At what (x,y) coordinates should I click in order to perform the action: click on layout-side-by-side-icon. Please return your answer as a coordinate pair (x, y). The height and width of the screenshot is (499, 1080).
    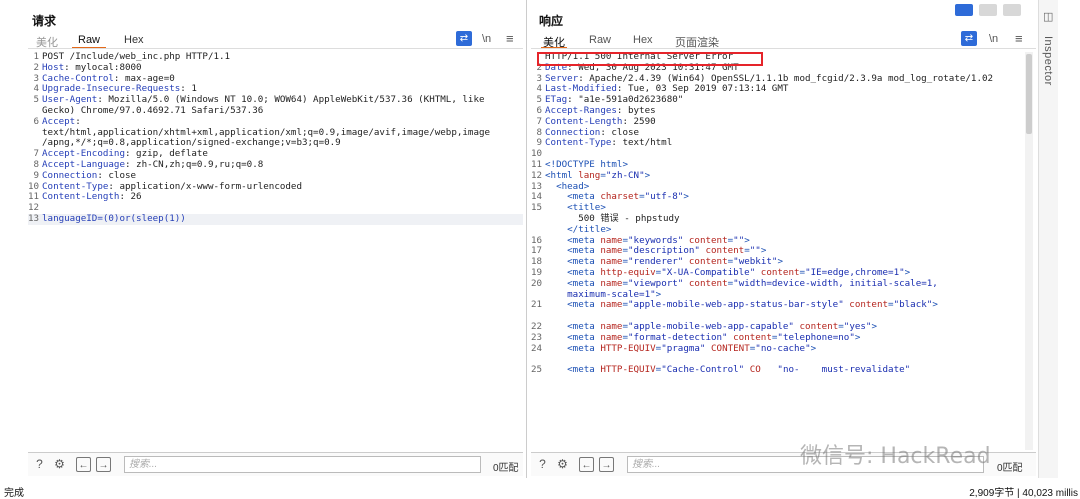
    Looking at the image, I should click on (964, 10).